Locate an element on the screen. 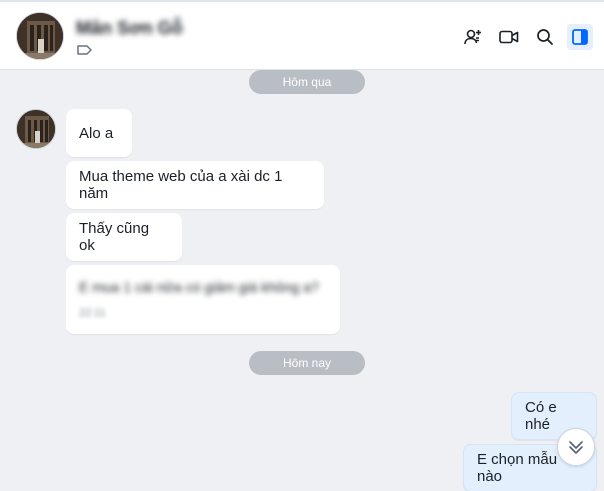 The width and height of the screenshot is (604, 491). double-chevron-down-icon is located at coordinates (576, 447).